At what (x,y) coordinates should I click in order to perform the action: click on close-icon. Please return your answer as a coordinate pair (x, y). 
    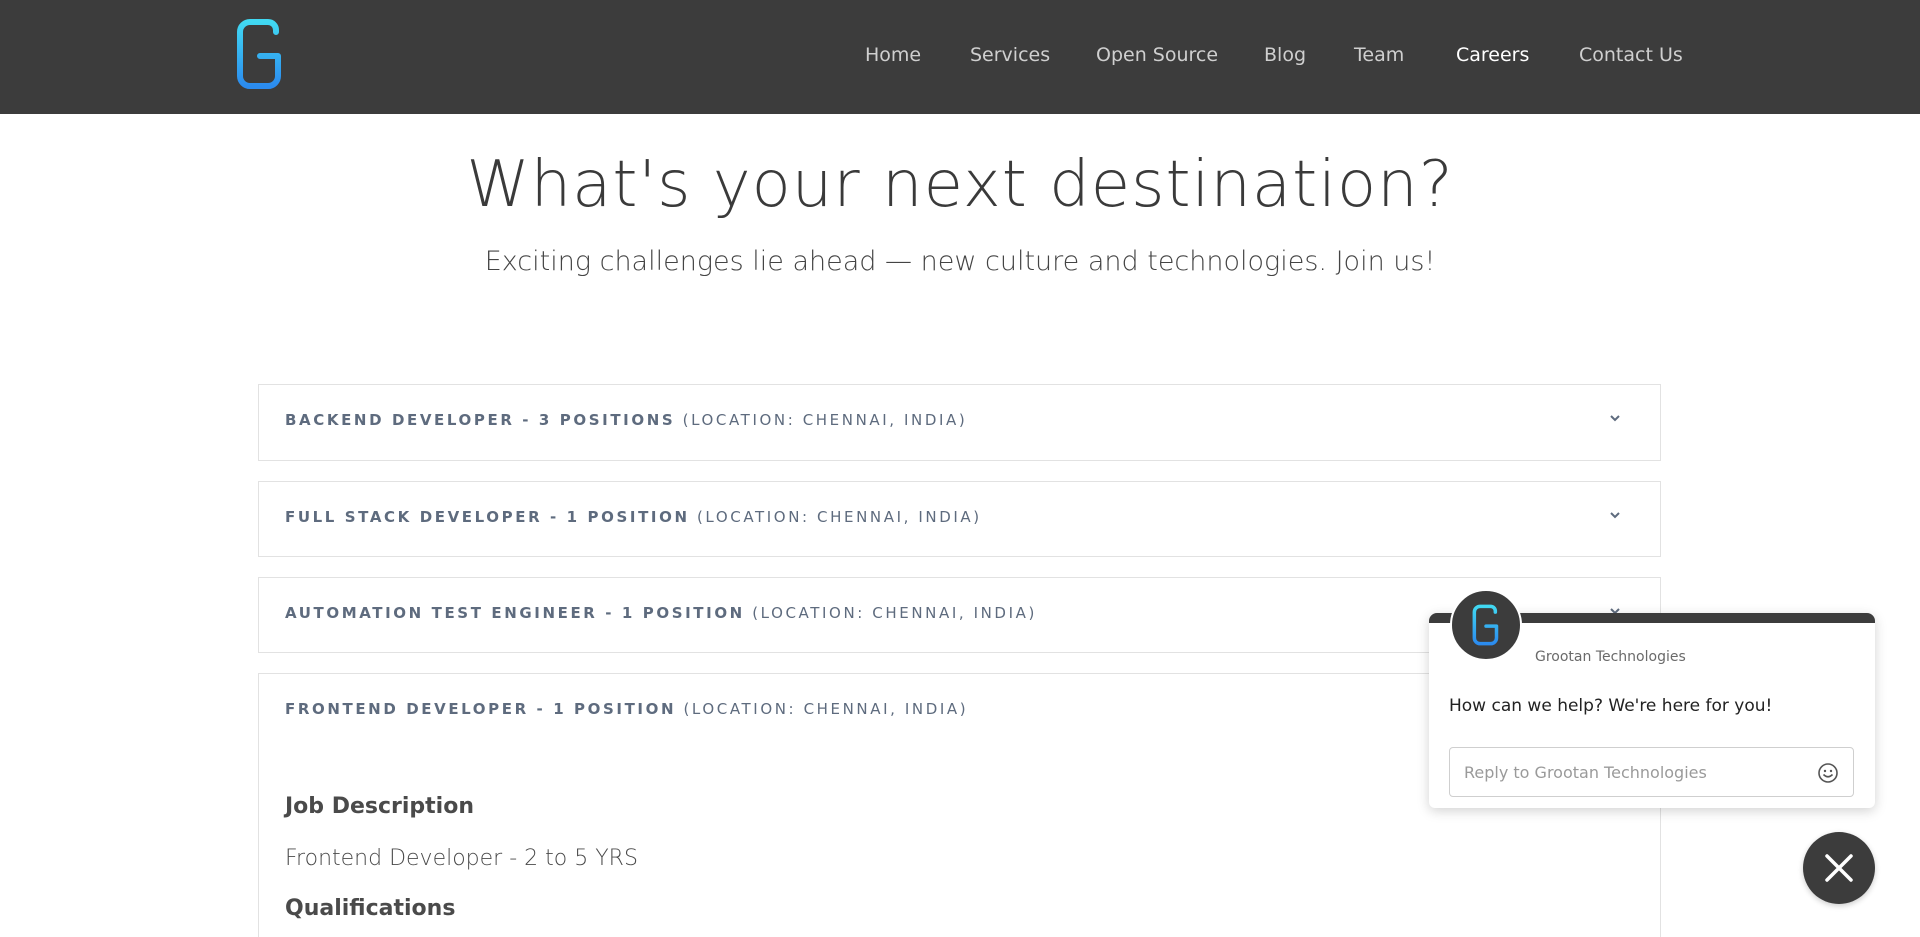
    Looking at the image, I should click on (1839, 868).